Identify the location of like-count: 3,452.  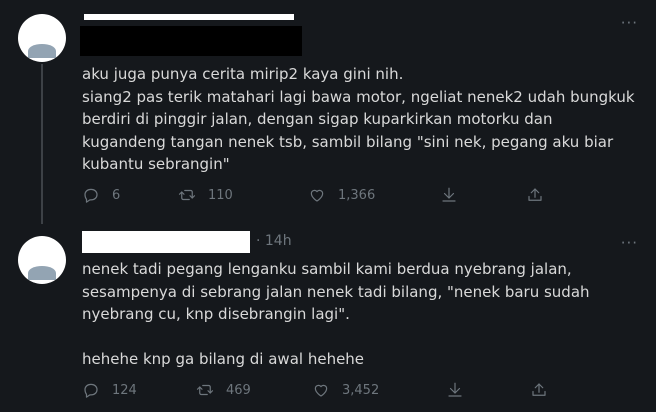
(361, 390).